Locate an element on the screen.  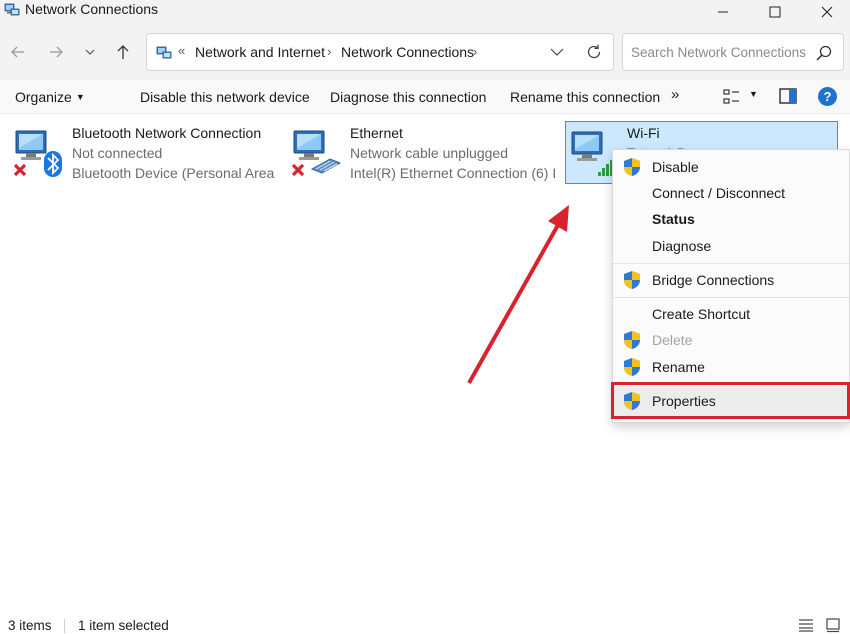
search-input: Search Network Connections is located at coordinates (718, 52).